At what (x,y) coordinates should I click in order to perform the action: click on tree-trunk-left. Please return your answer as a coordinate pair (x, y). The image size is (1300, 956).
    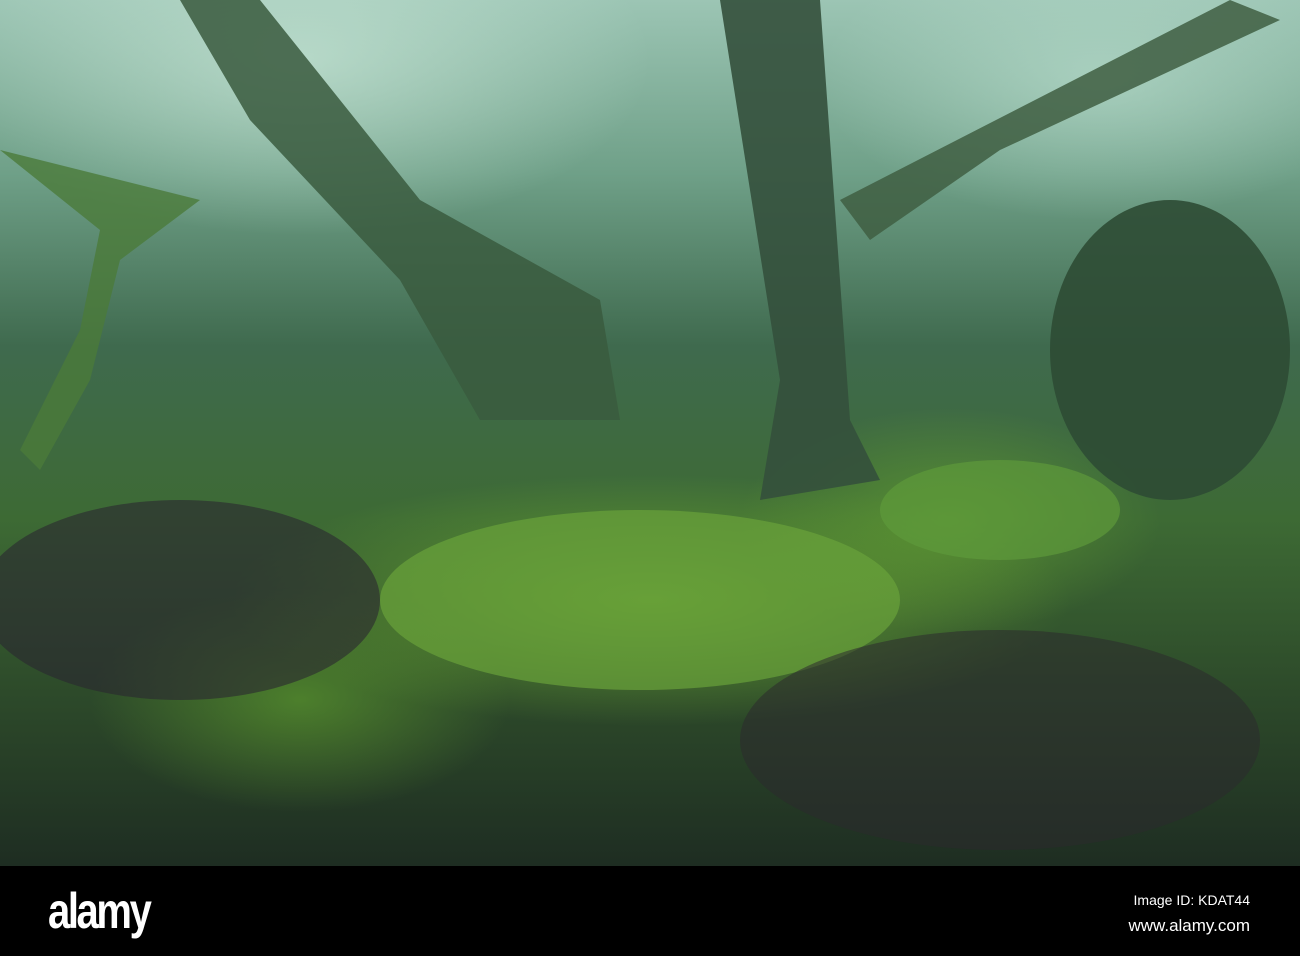
    Looking at the image, I should click on (400, 210).